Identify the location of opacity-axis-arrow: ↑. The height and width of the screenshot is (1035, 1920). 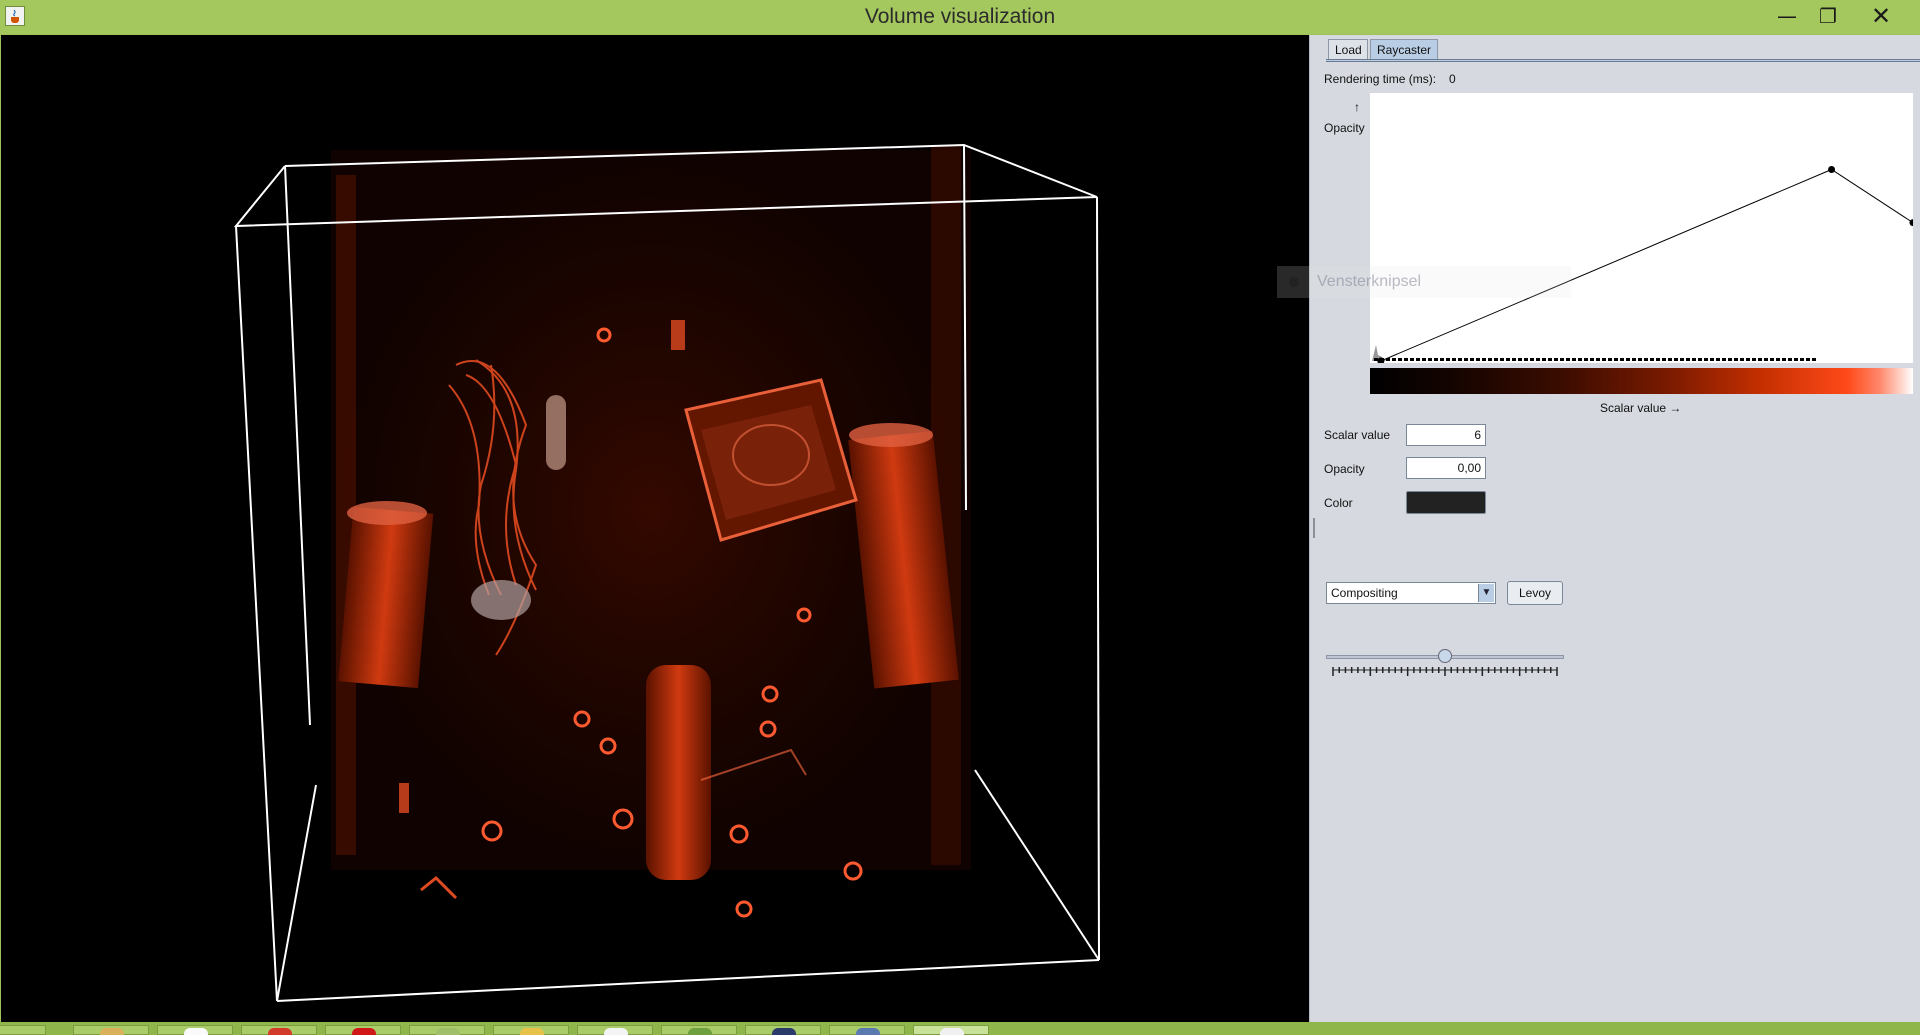
(1357, 107).